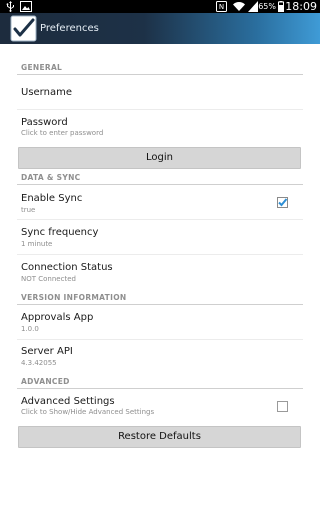 This screenshot has height=512, width=320. What do you see at coordinates (60, 232) in the screenshot?
I see `pref-sync-frequency-title: Sync frequency` at bounding box center [60, 232].